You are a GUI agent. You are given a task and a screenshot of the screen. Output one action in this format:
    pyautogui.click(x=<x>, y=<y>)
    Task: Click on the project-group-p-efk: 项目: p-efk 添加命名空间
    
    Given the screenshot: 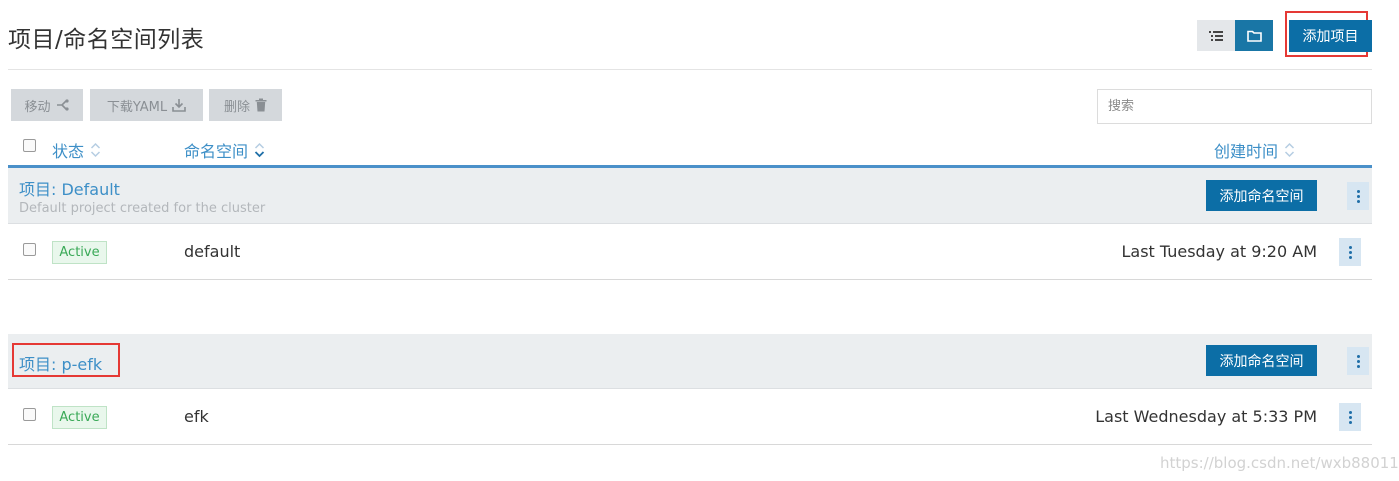 What is the action you would take?
    pyautogui.click(x=690, y=361)
    